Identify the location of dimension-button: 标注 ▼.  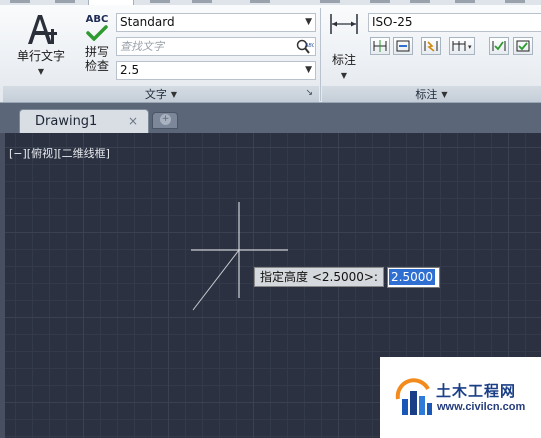
(344, 46).